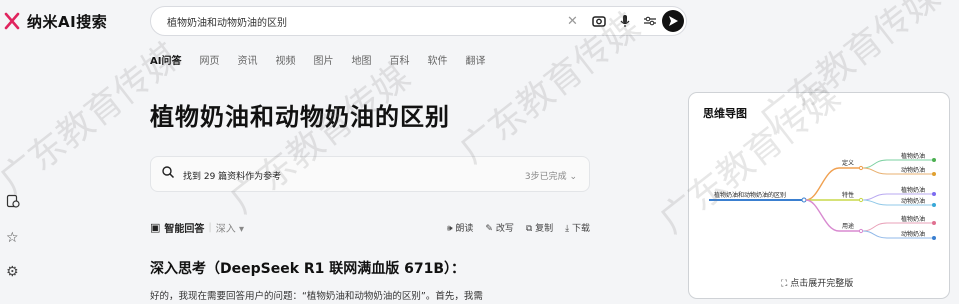 This screenshot has height=304, width=959. Describe the element at coordinates (370, 227) in the screenshot. I see `answer-toolbar: ▣ 智能回答 | 深入 ▾ 🕪 朗读 ✎ 改写 ⧉ 复制 ⤓ 下载` at that location.